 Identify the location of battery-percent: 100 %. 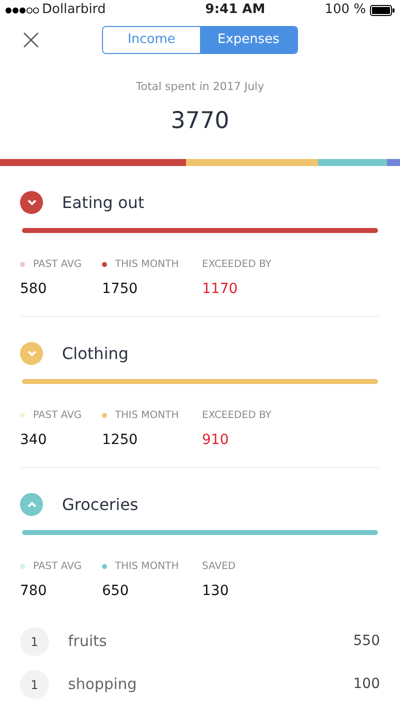
(345, 10).